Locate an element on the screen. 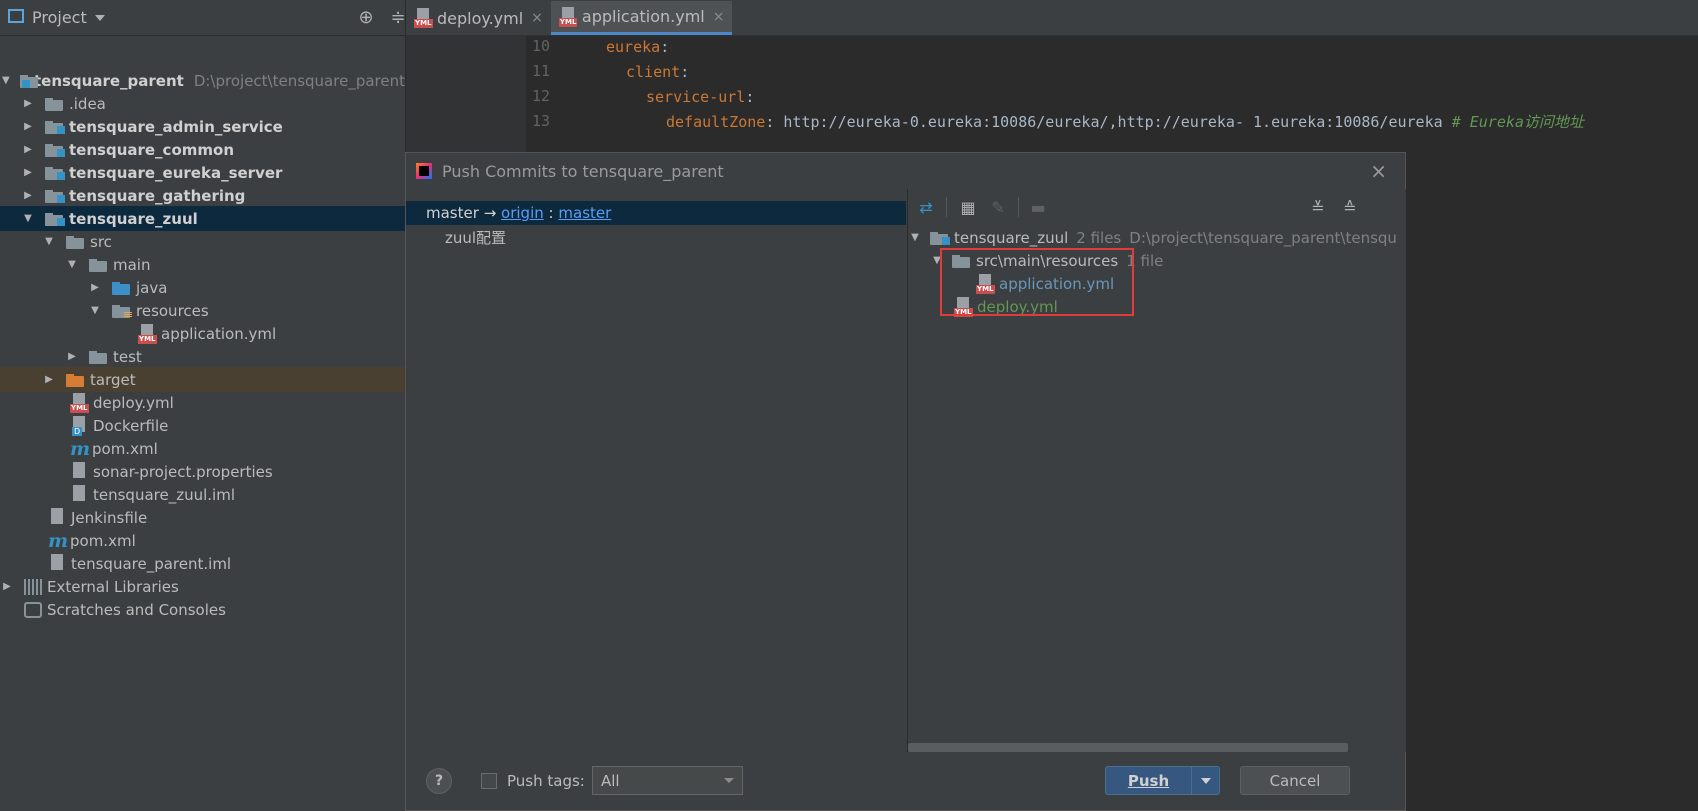 This screenshot has height=811, width=1698. yaml-key: eureka is located at coordinates (633, 46).